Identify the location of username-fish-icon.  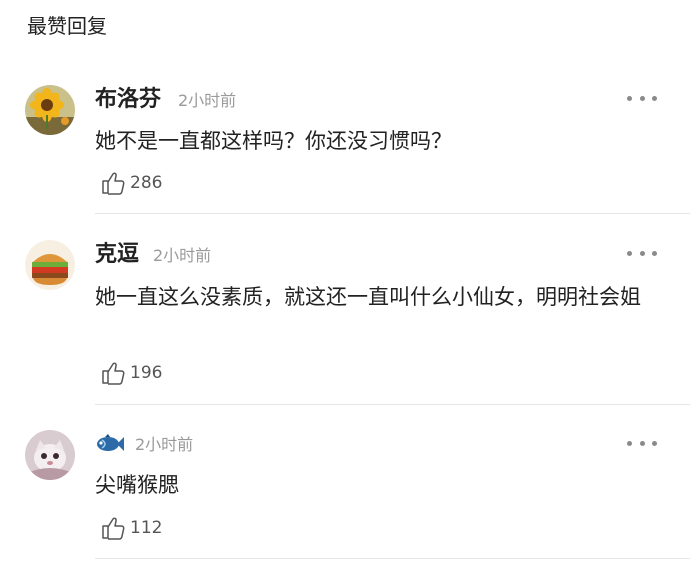
(110, 446).